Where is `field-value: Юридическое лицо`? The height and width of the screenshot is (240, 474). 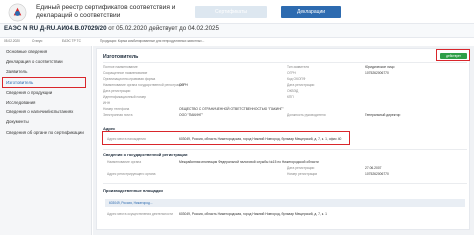
field-value: Юридическое лицо is located at coordinates (380, 67).